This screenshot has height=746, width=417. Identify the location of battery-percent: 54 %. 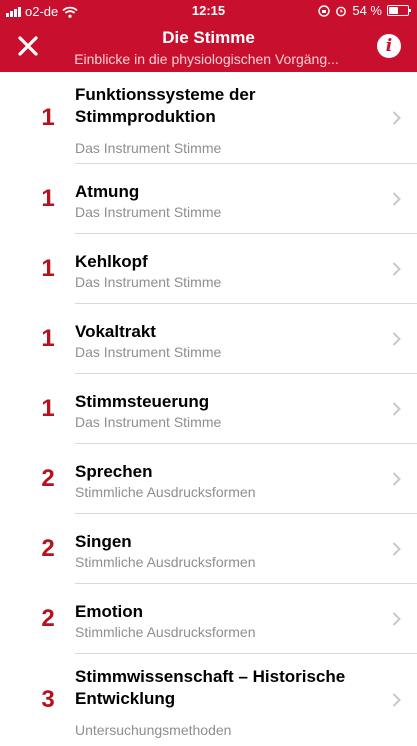
(367, 10).